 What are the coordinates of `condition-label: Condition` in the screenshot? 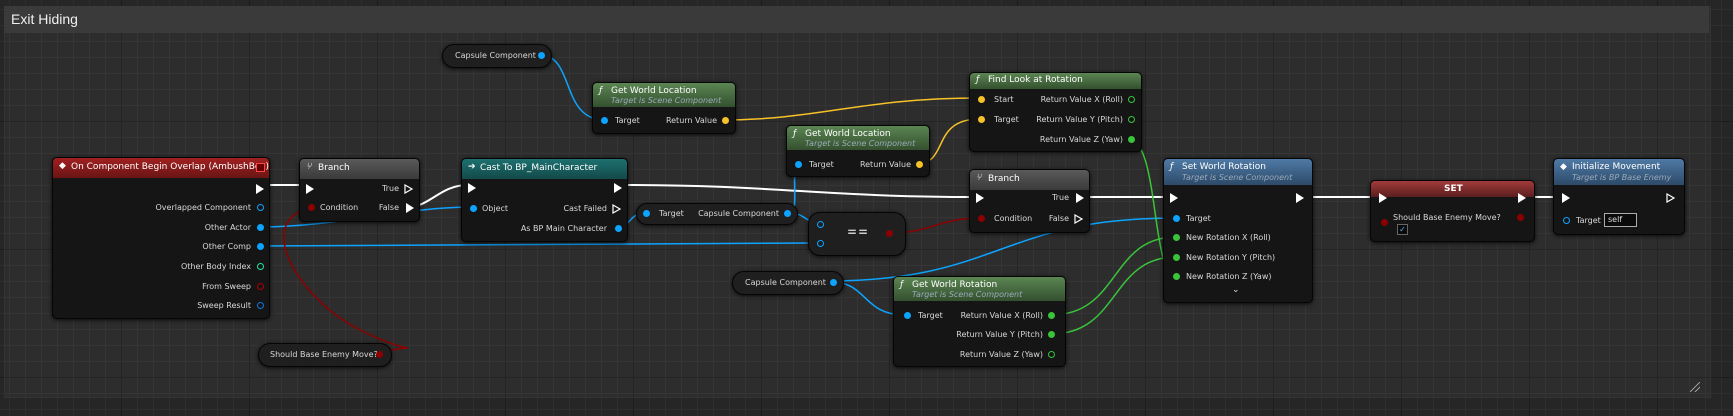 It's located at (339, 207).